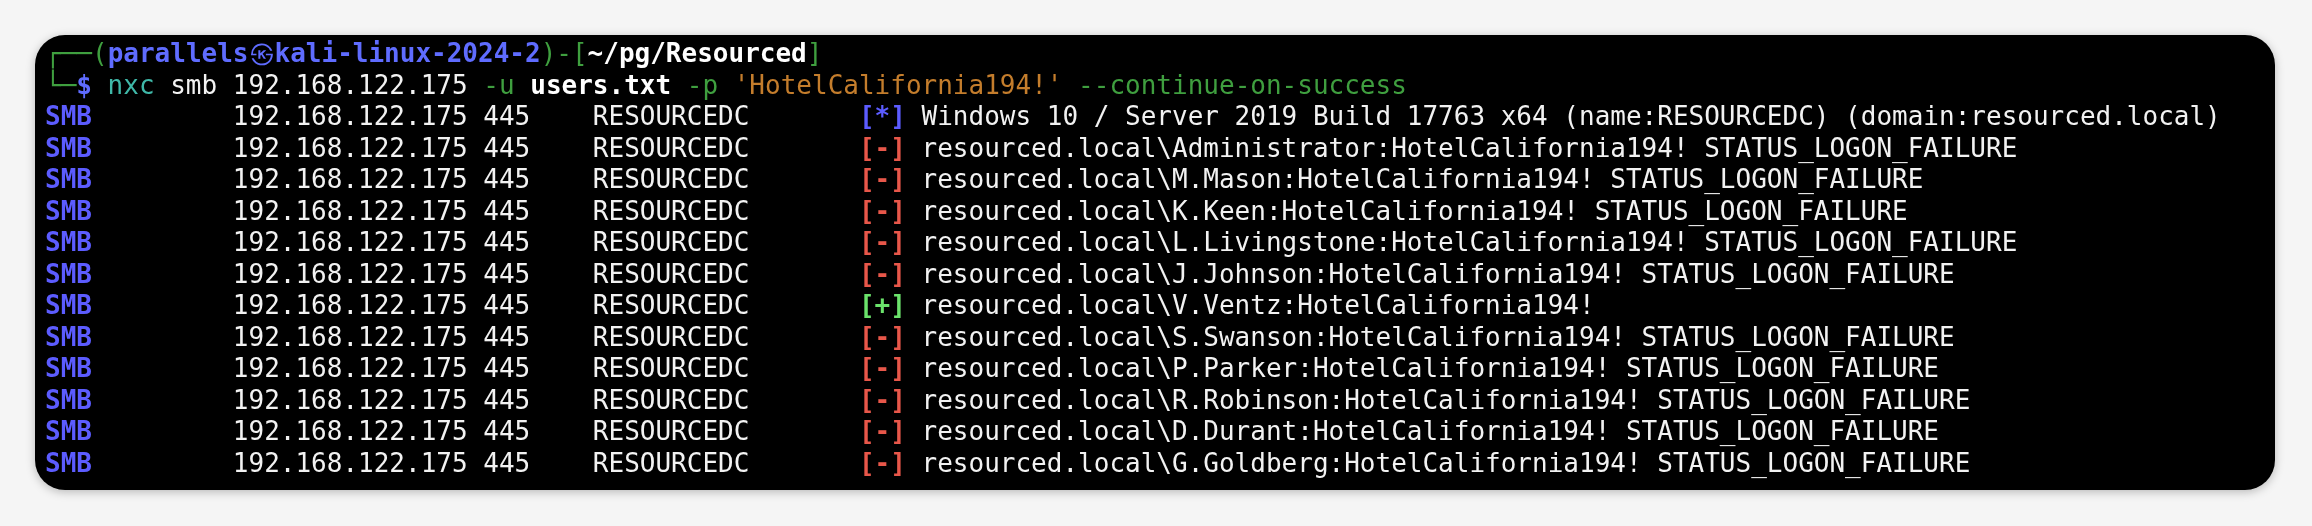 The height and width of the screenshot is (526, 2312). What do you see at coordinates (499, 85) in the screenshot?
I see `option-text: -u` at bounding box center [499, 85].